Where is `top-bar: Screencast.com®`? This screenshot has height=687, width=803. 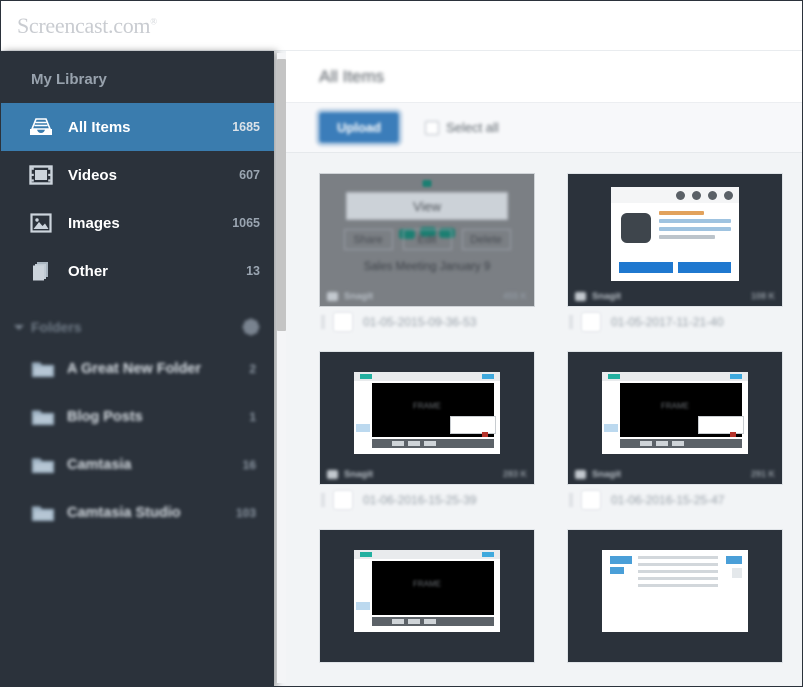
top-bar: Screencast.com® is located at coordinates (401, 26).